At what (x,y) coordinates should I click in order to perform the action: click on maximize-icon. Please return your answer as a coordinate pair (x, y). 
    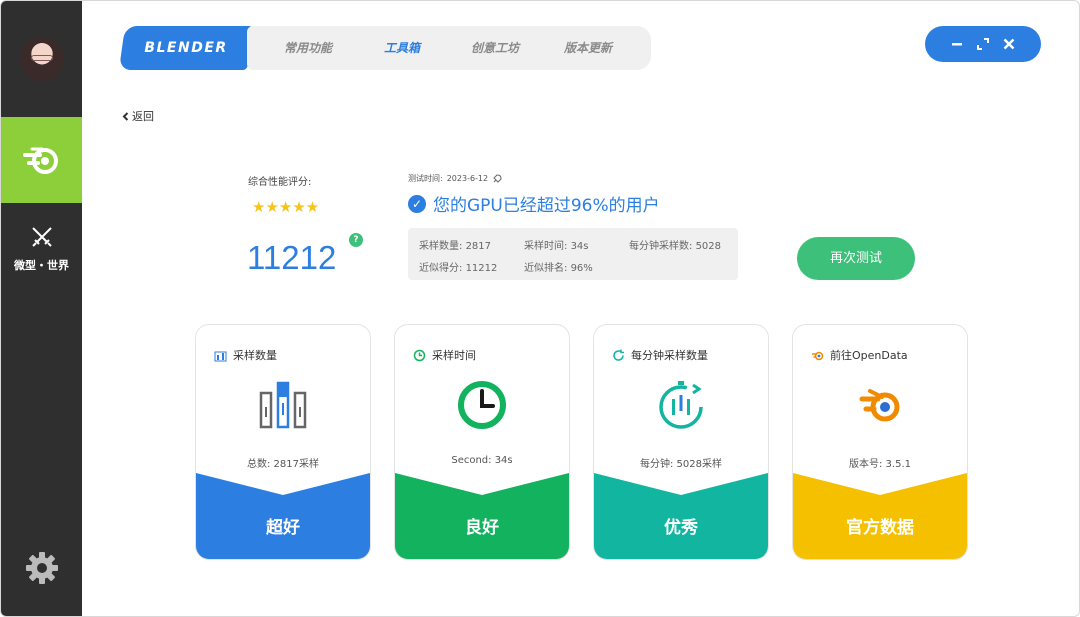
    Looking at the image, I should click on (983, 44).